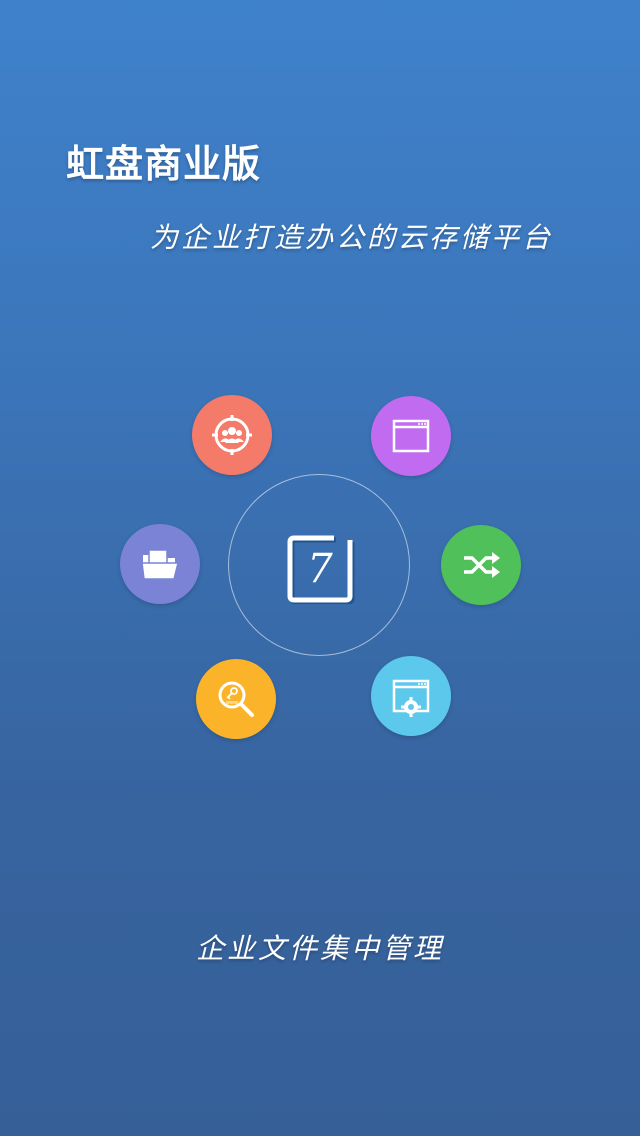 Image resolution: width=640 pixels, height=1136 pixels. I want to click on shuffle-sync-icon, so click(482, 565).